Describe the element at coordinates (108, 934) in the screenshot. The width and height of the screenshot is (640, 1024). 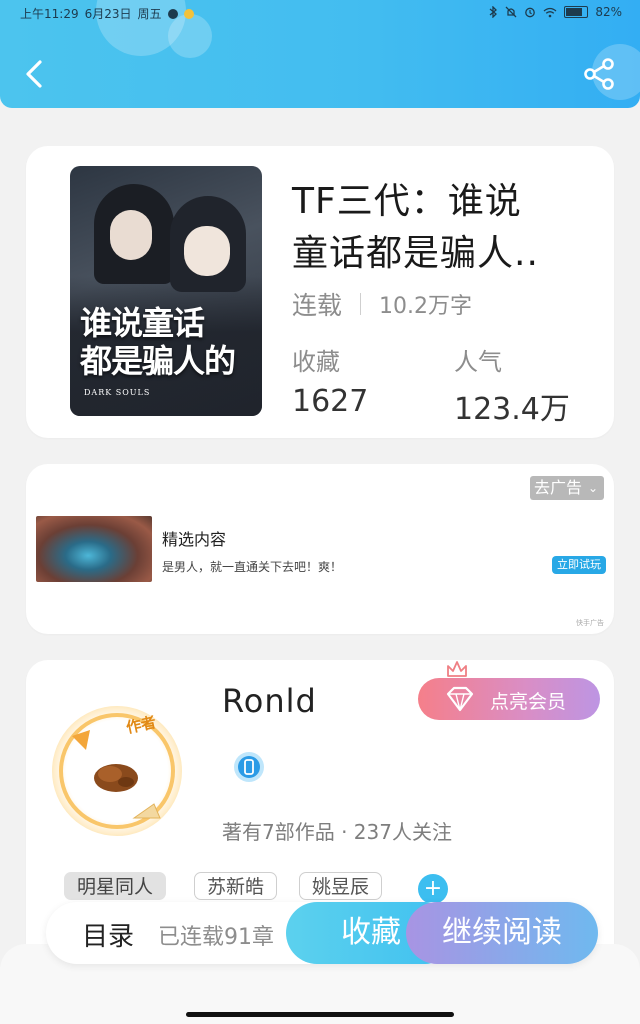
I see `catalog-button: 目录` at that location.